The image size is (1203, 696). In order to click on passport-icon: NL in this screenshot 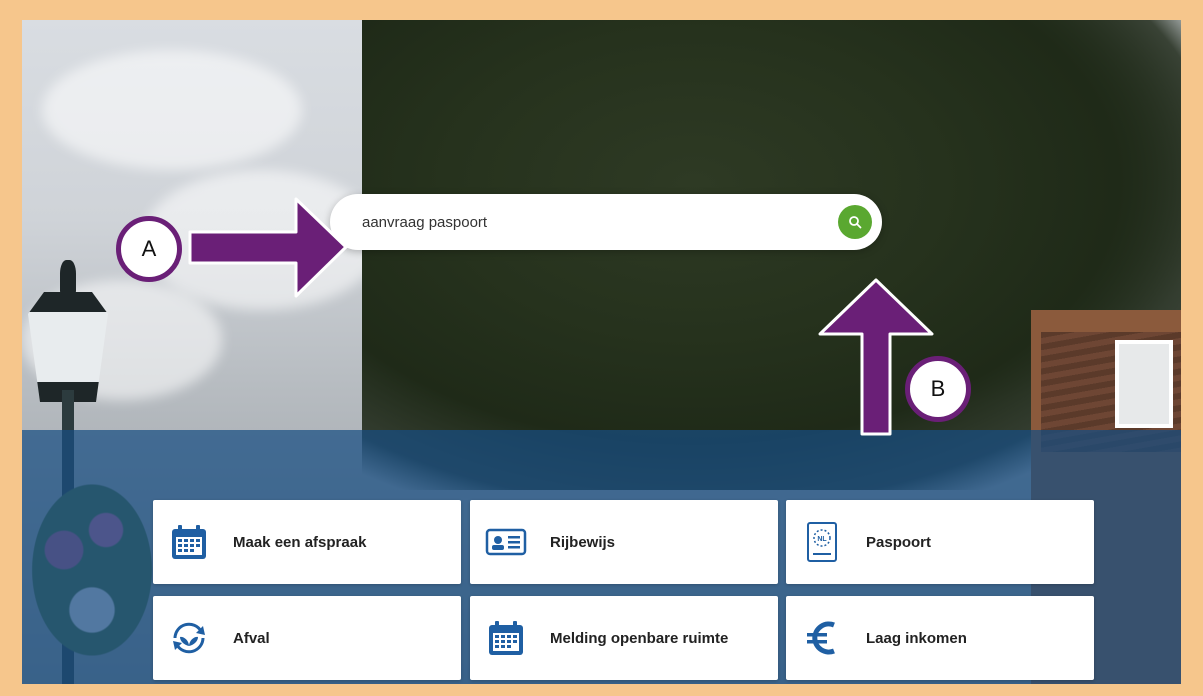, I will do `click(822, 542)`.